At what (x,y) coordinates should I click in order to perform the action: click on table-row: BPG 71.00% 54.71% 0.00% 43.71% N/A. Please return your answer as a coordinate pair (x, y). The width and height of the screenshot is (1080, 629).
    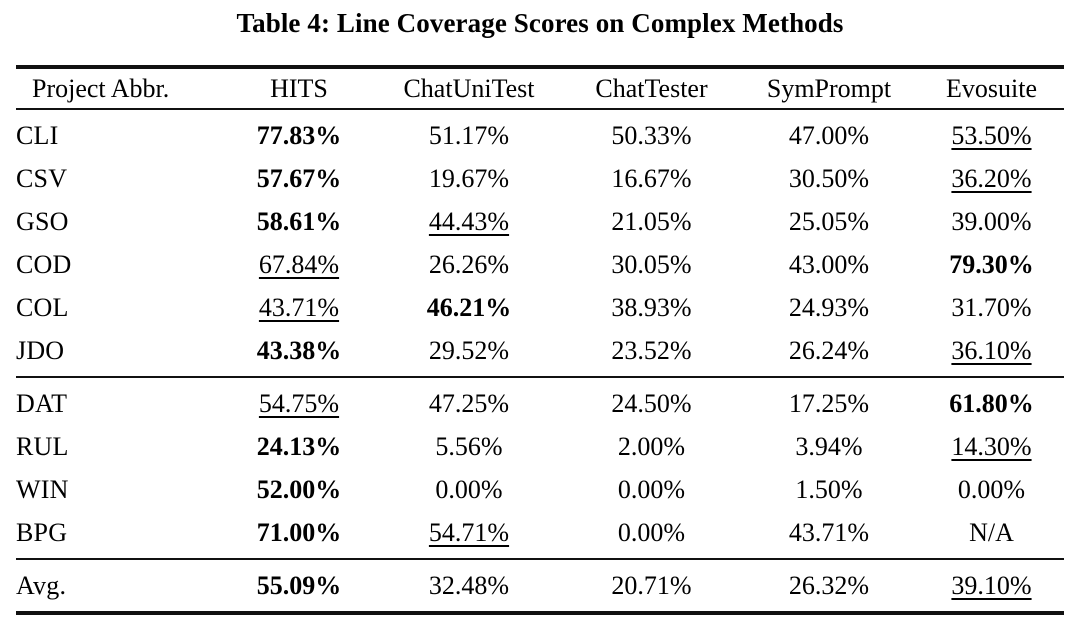
    Looking at the image, I should click on (540, 535).